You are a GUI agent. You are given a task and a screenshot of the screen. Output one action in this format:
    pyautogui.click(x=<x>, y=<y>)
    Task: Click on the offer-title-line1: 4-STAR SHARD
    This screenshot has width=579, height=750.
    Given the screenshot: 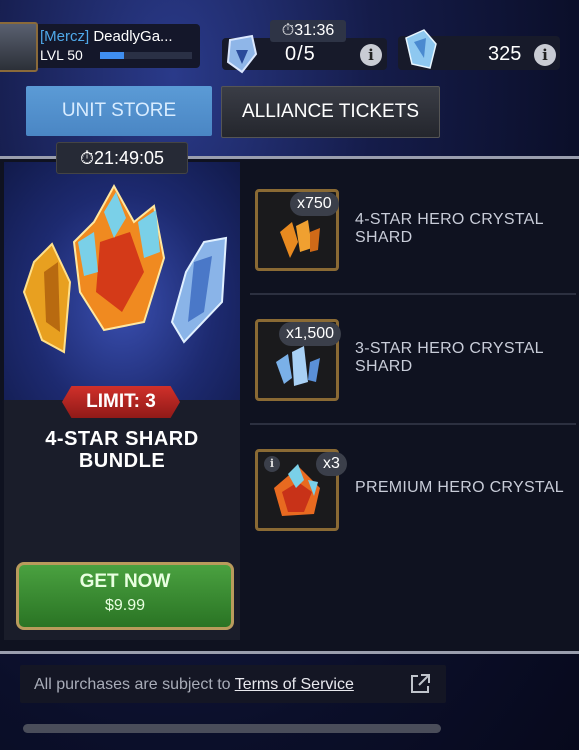 What is the action you would take?
    pyautogui.click(x=122, y=439)
    